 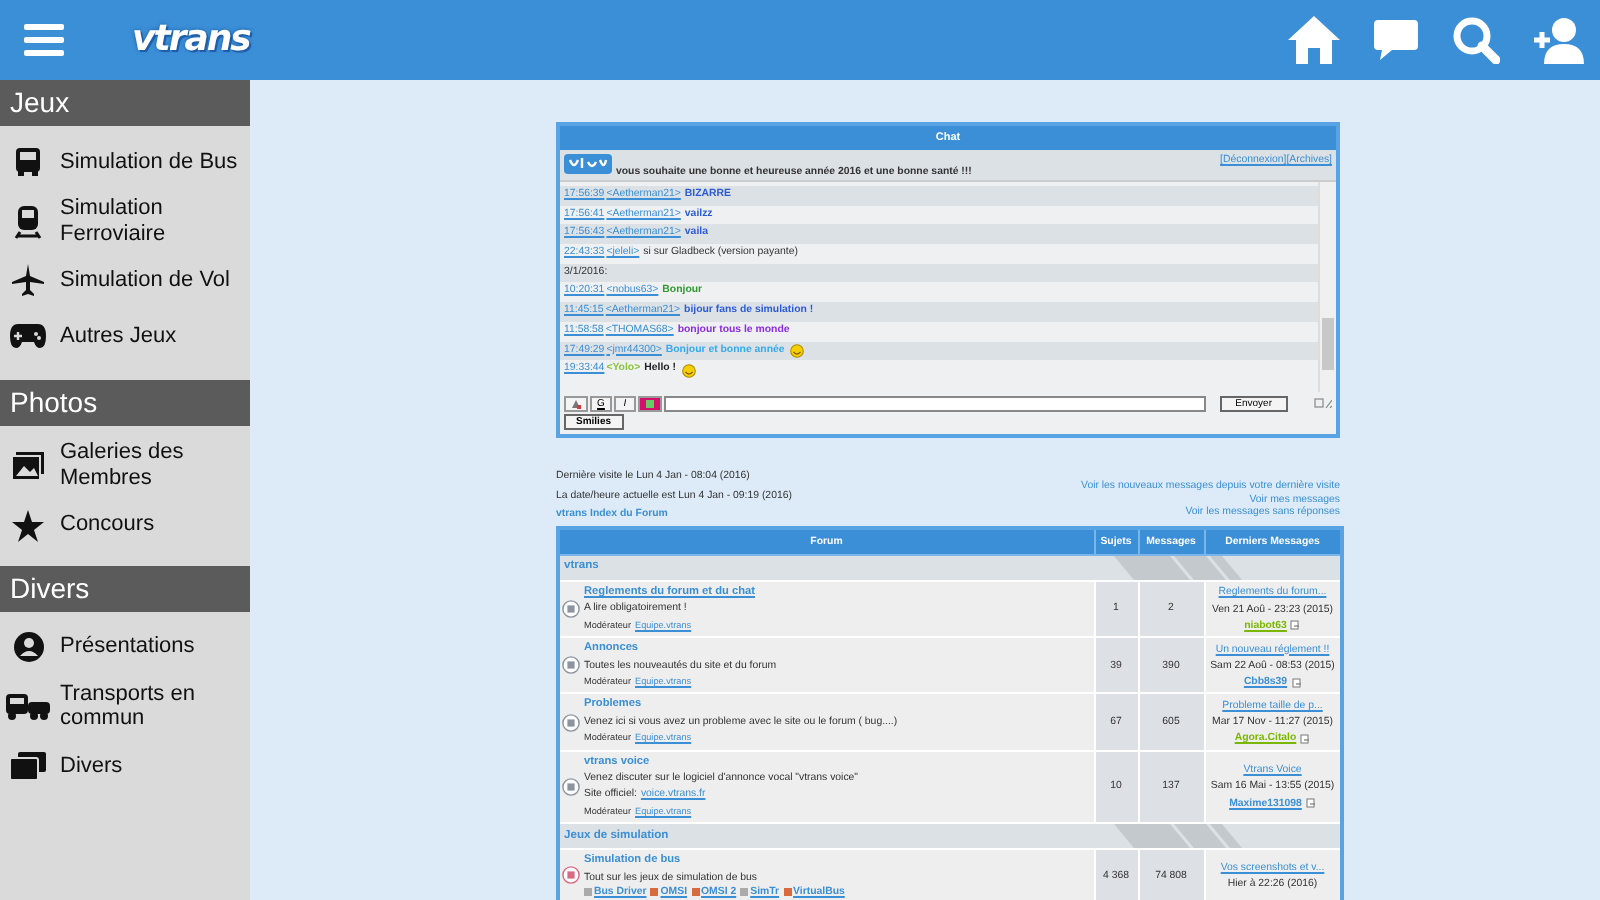 I want to click on sidebar-item: Transports en commun, so click(x=125, y=706).